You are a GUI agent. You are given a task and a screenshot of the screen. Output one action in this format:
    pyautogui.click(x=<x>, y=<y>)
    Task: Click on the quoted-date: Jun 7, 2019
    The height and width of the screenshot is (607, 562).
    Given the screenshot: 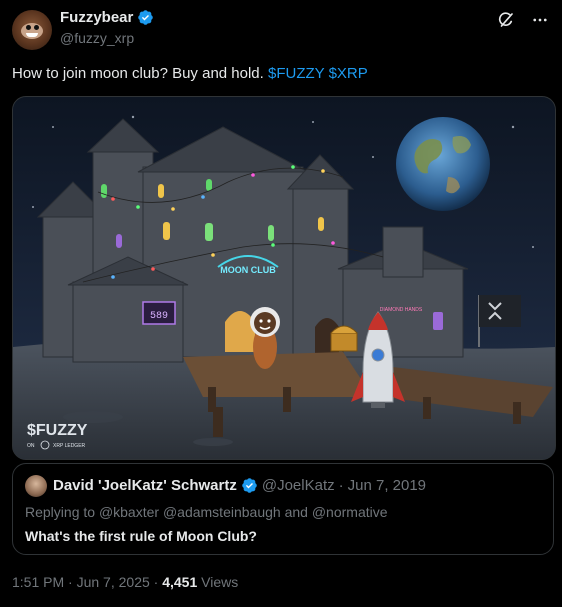 What is the action you would take?
    pyautogui.click(x=387, y=485)
    